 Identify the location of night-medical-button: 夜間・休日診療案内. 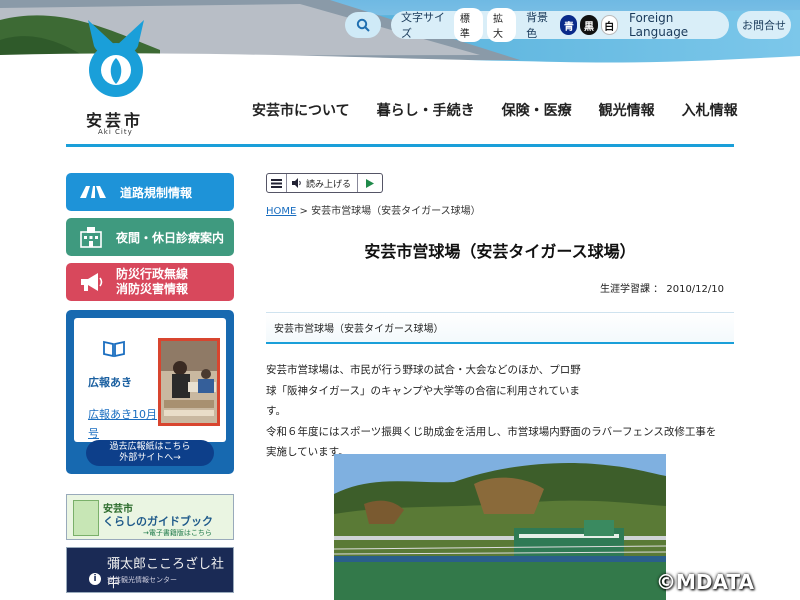
(150, 237).